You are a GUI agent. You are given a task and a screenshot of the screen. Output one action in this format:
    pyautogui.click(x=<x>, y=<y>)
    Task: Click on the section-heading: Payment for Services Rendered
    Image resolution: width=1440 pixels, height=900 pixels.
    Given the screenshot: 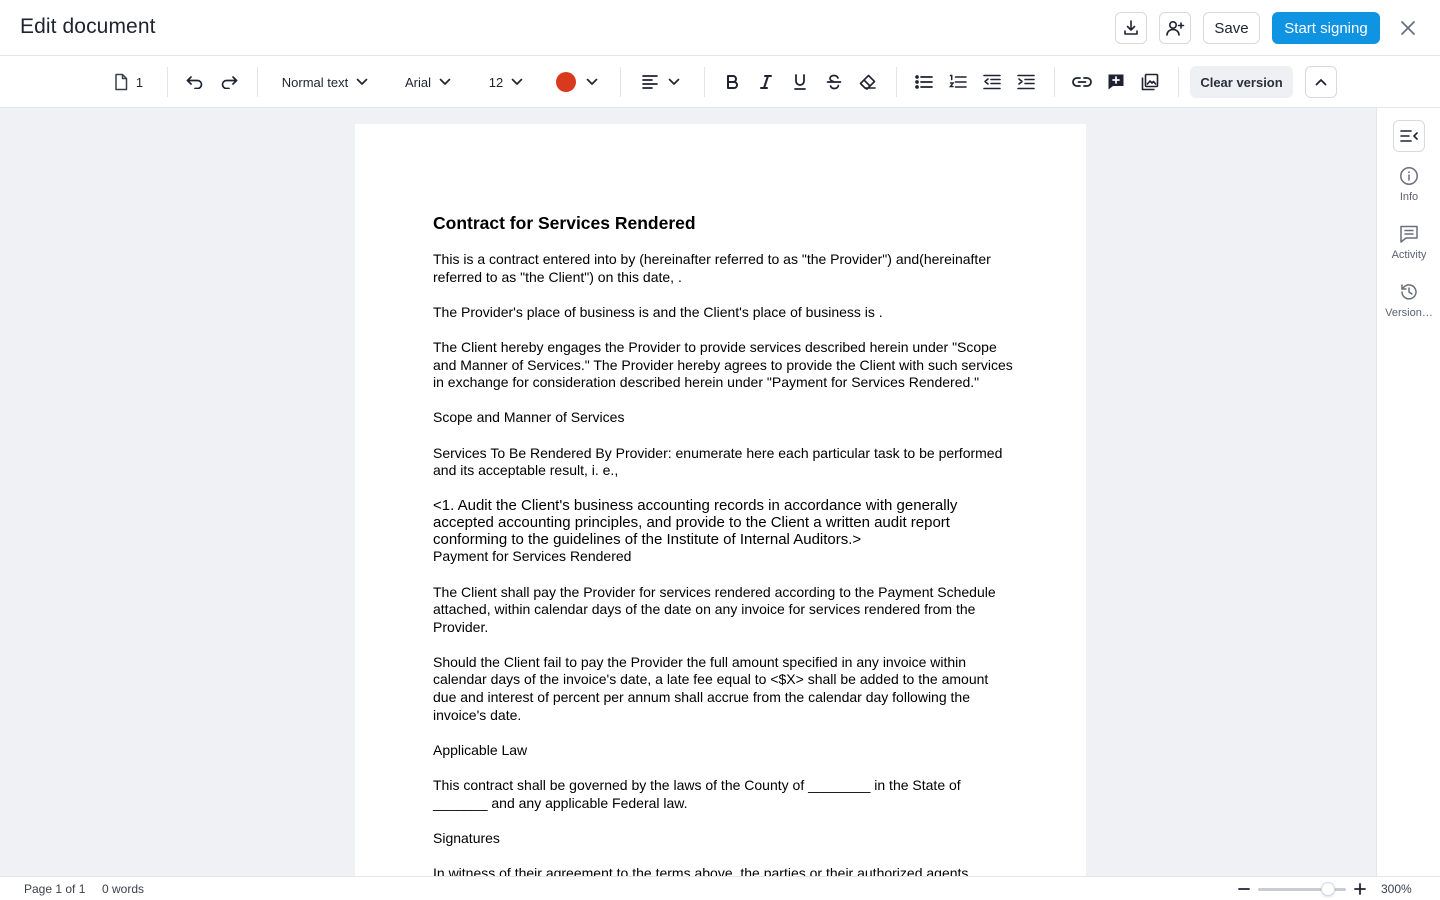 What is the action you would take?
    pyautogui.click(x=532, y=556)
    